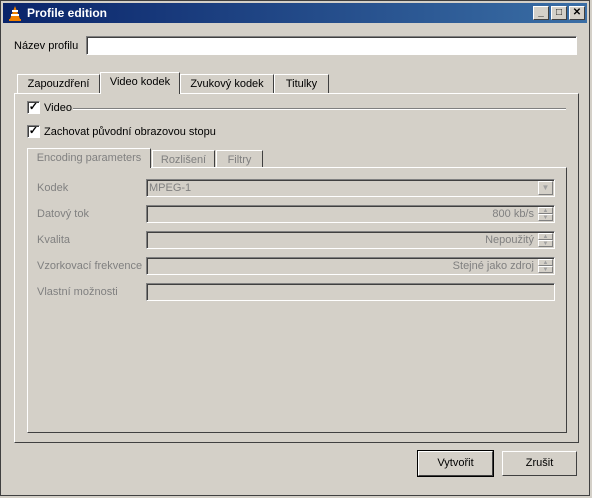  What do you see at coordinates (15, 13) in the screenshot?
I see `vlc-cone-icon` at bounding box center [15, 13].